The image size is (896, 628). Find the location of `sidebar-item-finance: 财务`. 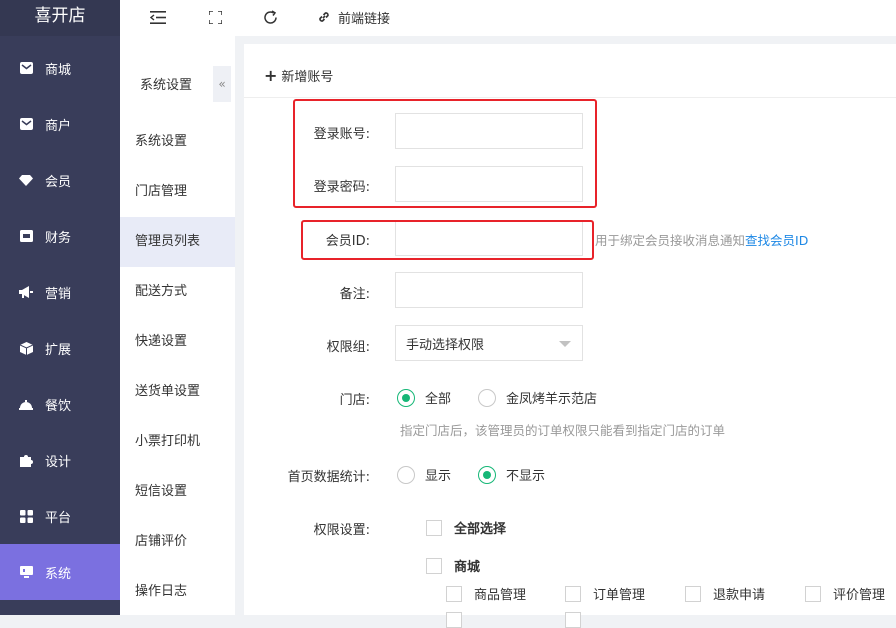

sidebar-item-finance: 财务 is located at coordinates (60, 236).